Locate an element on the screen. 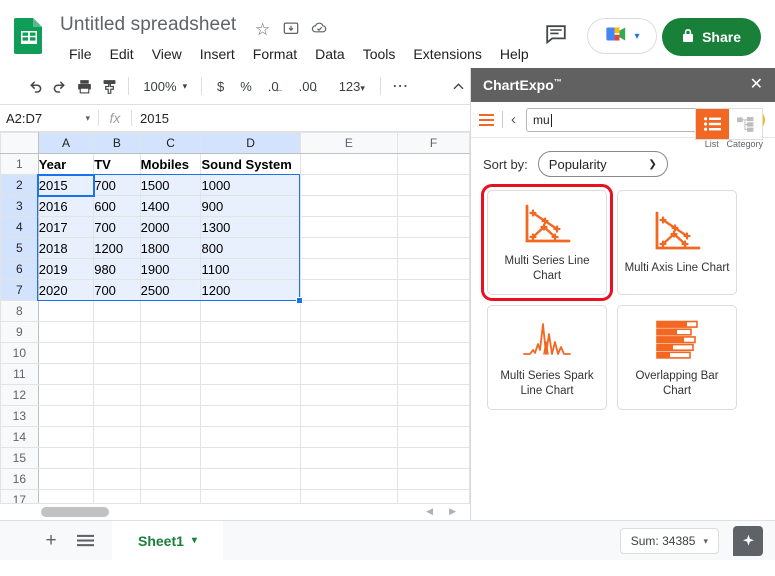 This screenshot has width=775, height=576. row-header-10: 10 is located at coordinates (19, 353).